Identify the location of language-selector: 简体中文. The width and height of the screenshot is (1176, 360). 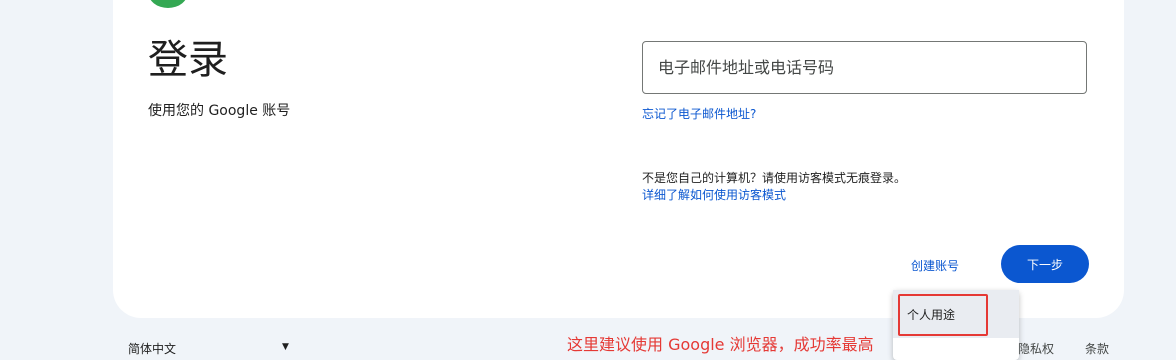
(152, 348).